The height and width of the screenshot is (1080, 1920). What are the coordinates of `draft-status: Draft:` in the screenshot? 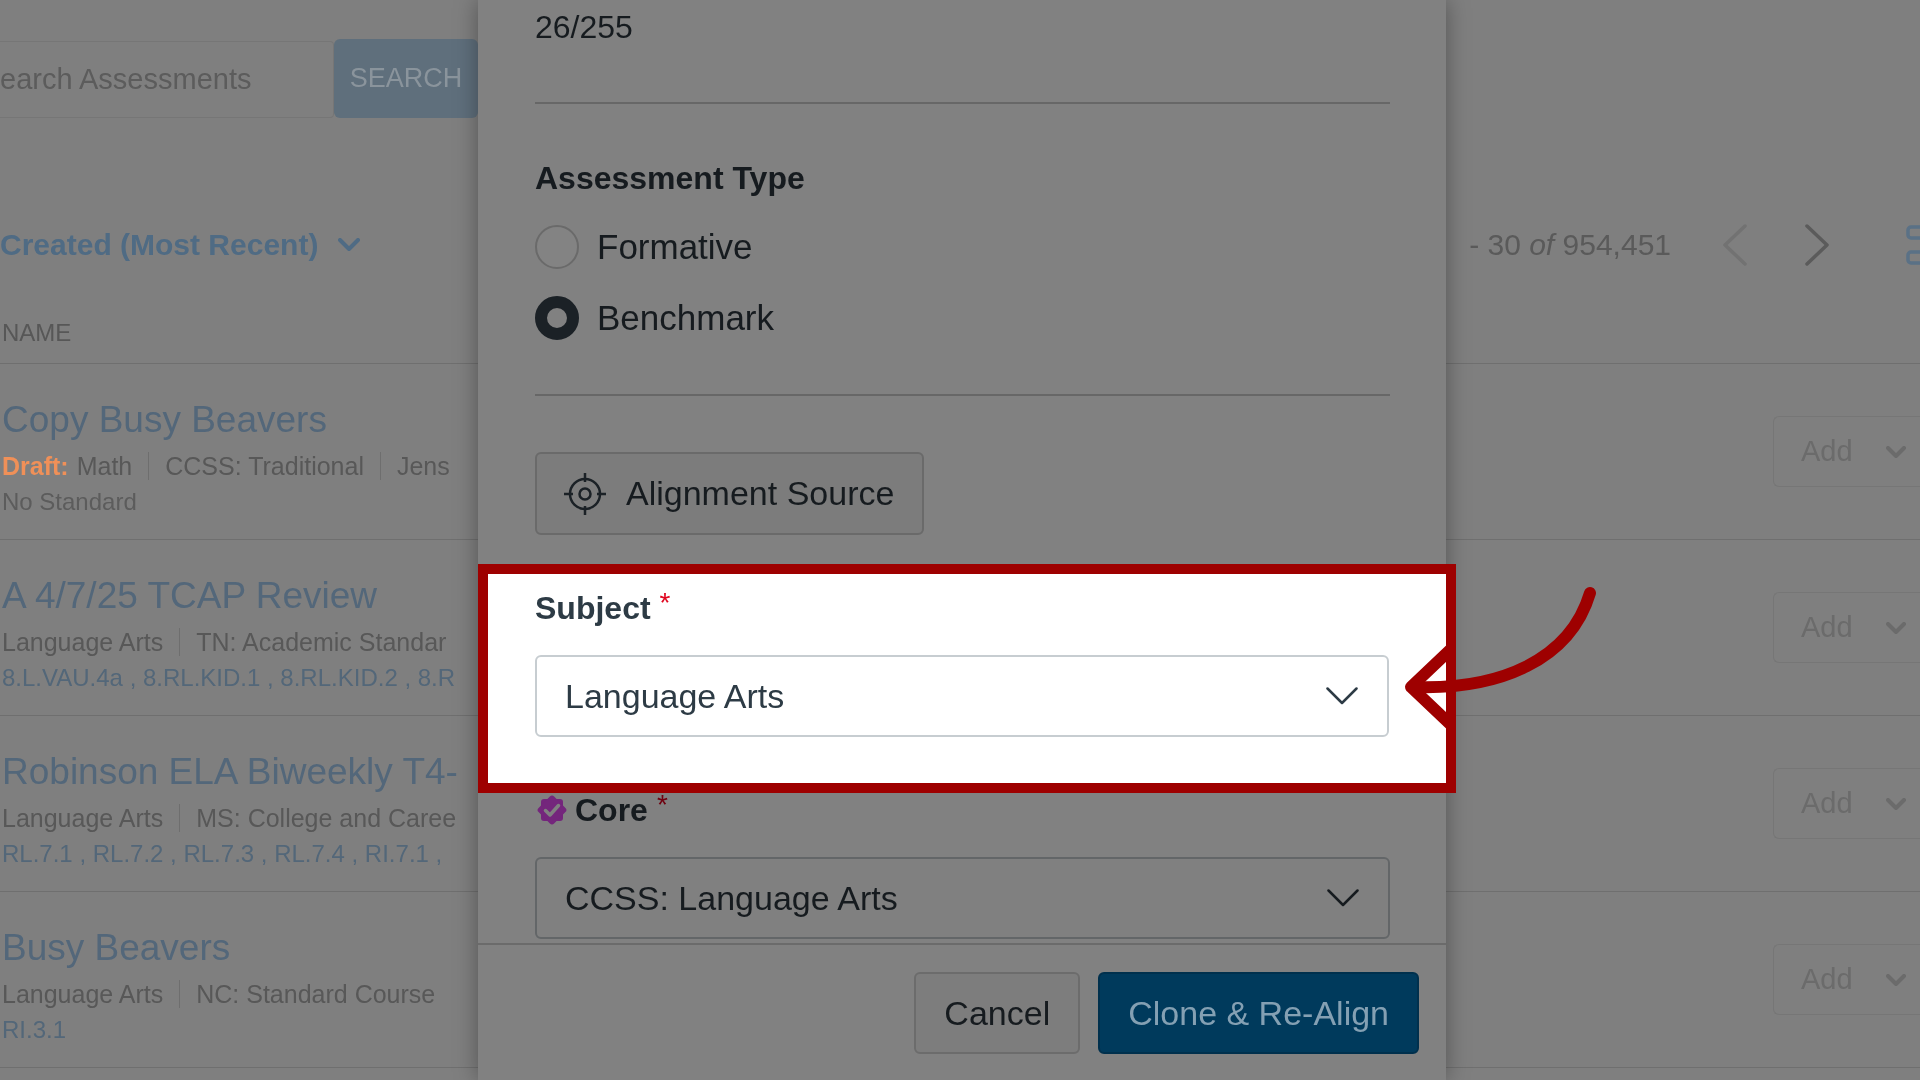 It's located at (35, 466).